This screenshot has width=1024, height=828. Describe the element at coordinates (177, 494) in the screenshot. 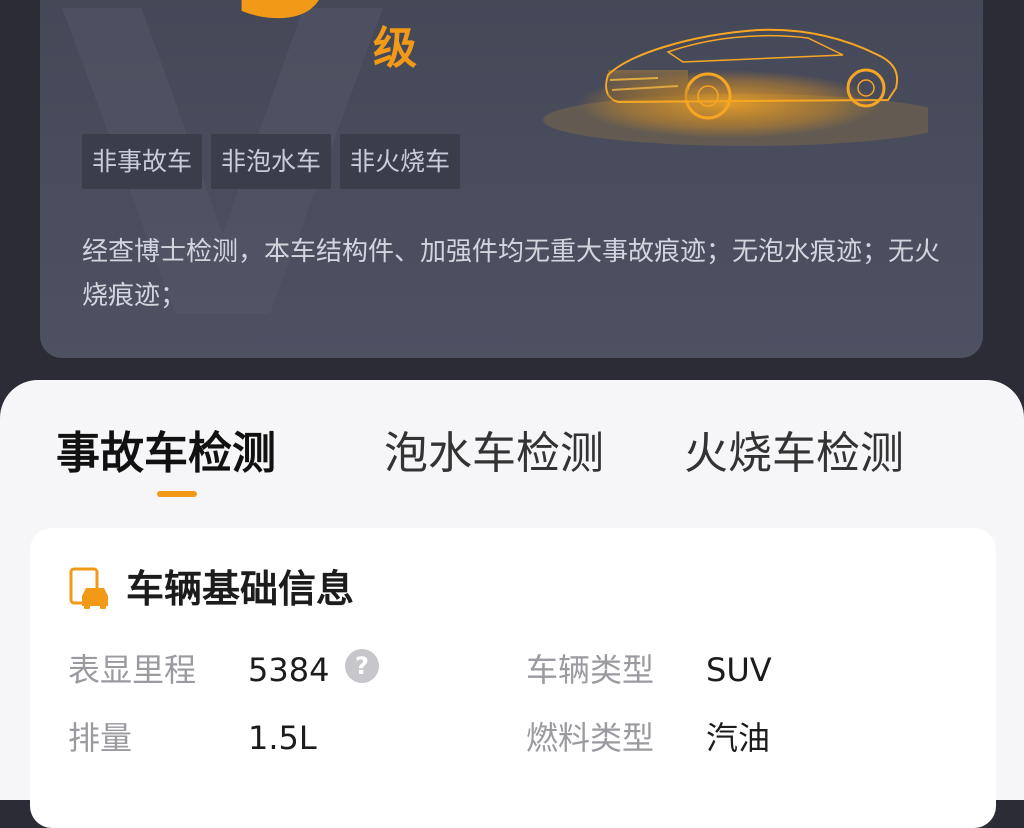

I see `active-tab-indicator` at that location.